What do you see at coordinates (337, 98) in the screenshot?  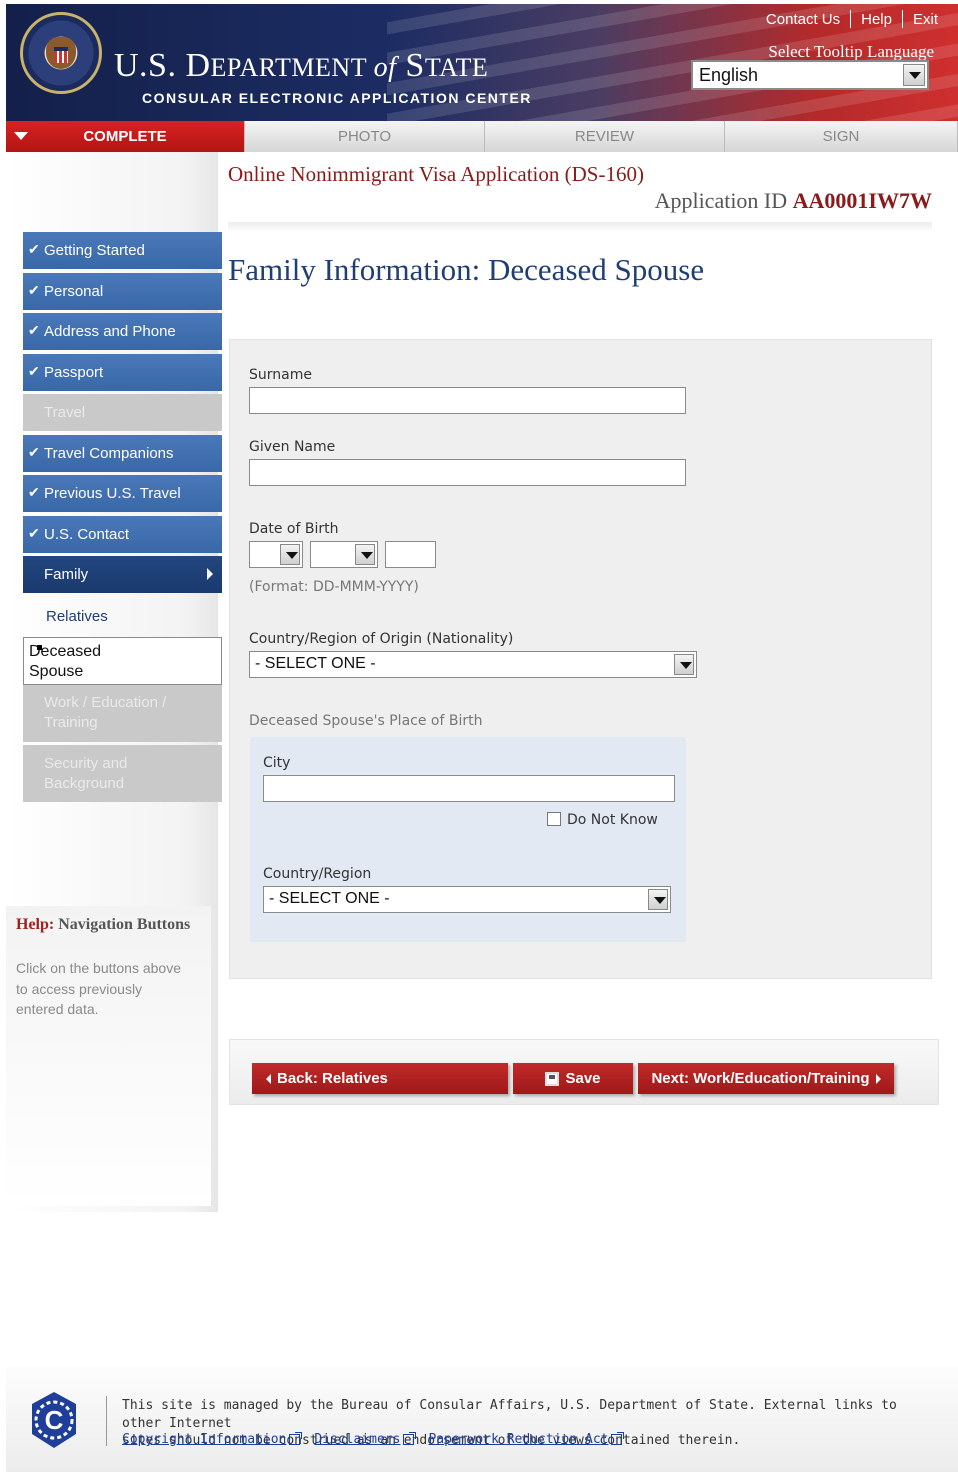 I see `department-subtitle: CONSULAR ELECTRONIC APPLICATION CENTER` at bounding box center [337, 98].